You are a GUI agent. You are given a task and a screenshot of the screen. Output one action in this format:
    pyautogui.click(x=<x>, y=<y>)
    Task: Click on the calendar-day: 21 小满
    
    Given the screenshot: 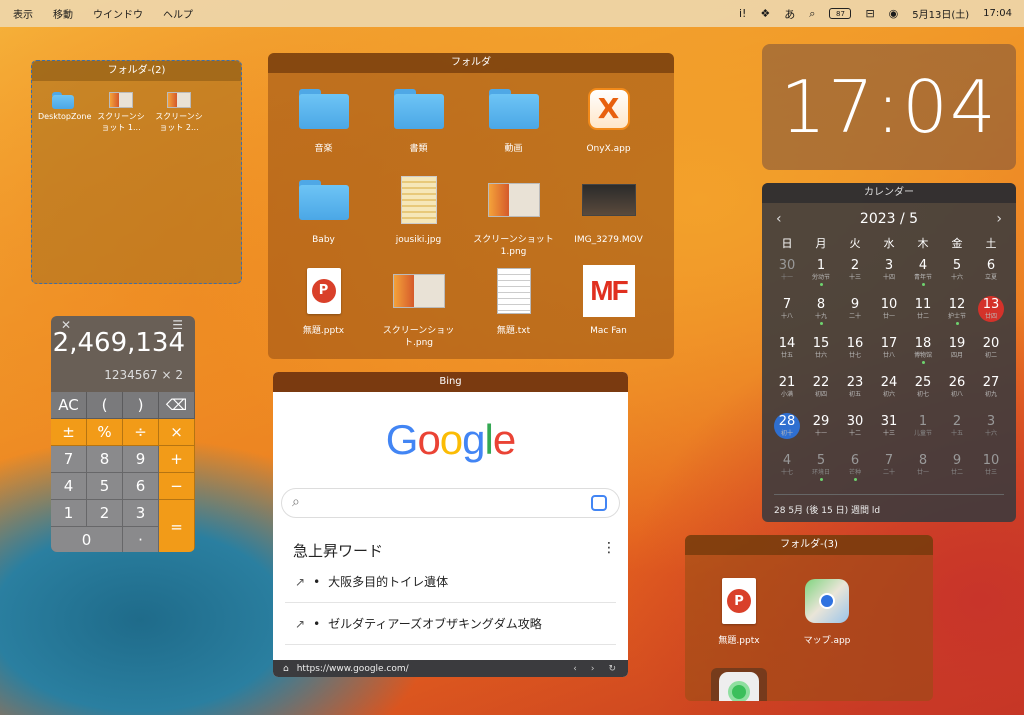 What is the action you would take?
    pyautogui.click(x=787, y=389)
    